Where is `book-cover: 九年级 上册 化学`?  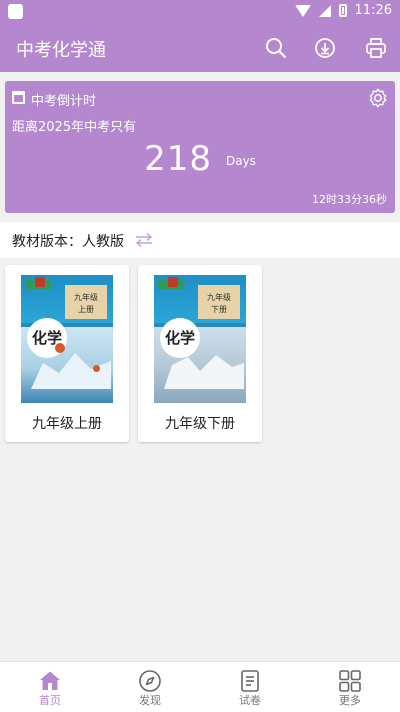
book-cover: 九年级 上册 化学 is located at coordinates (67, 339).